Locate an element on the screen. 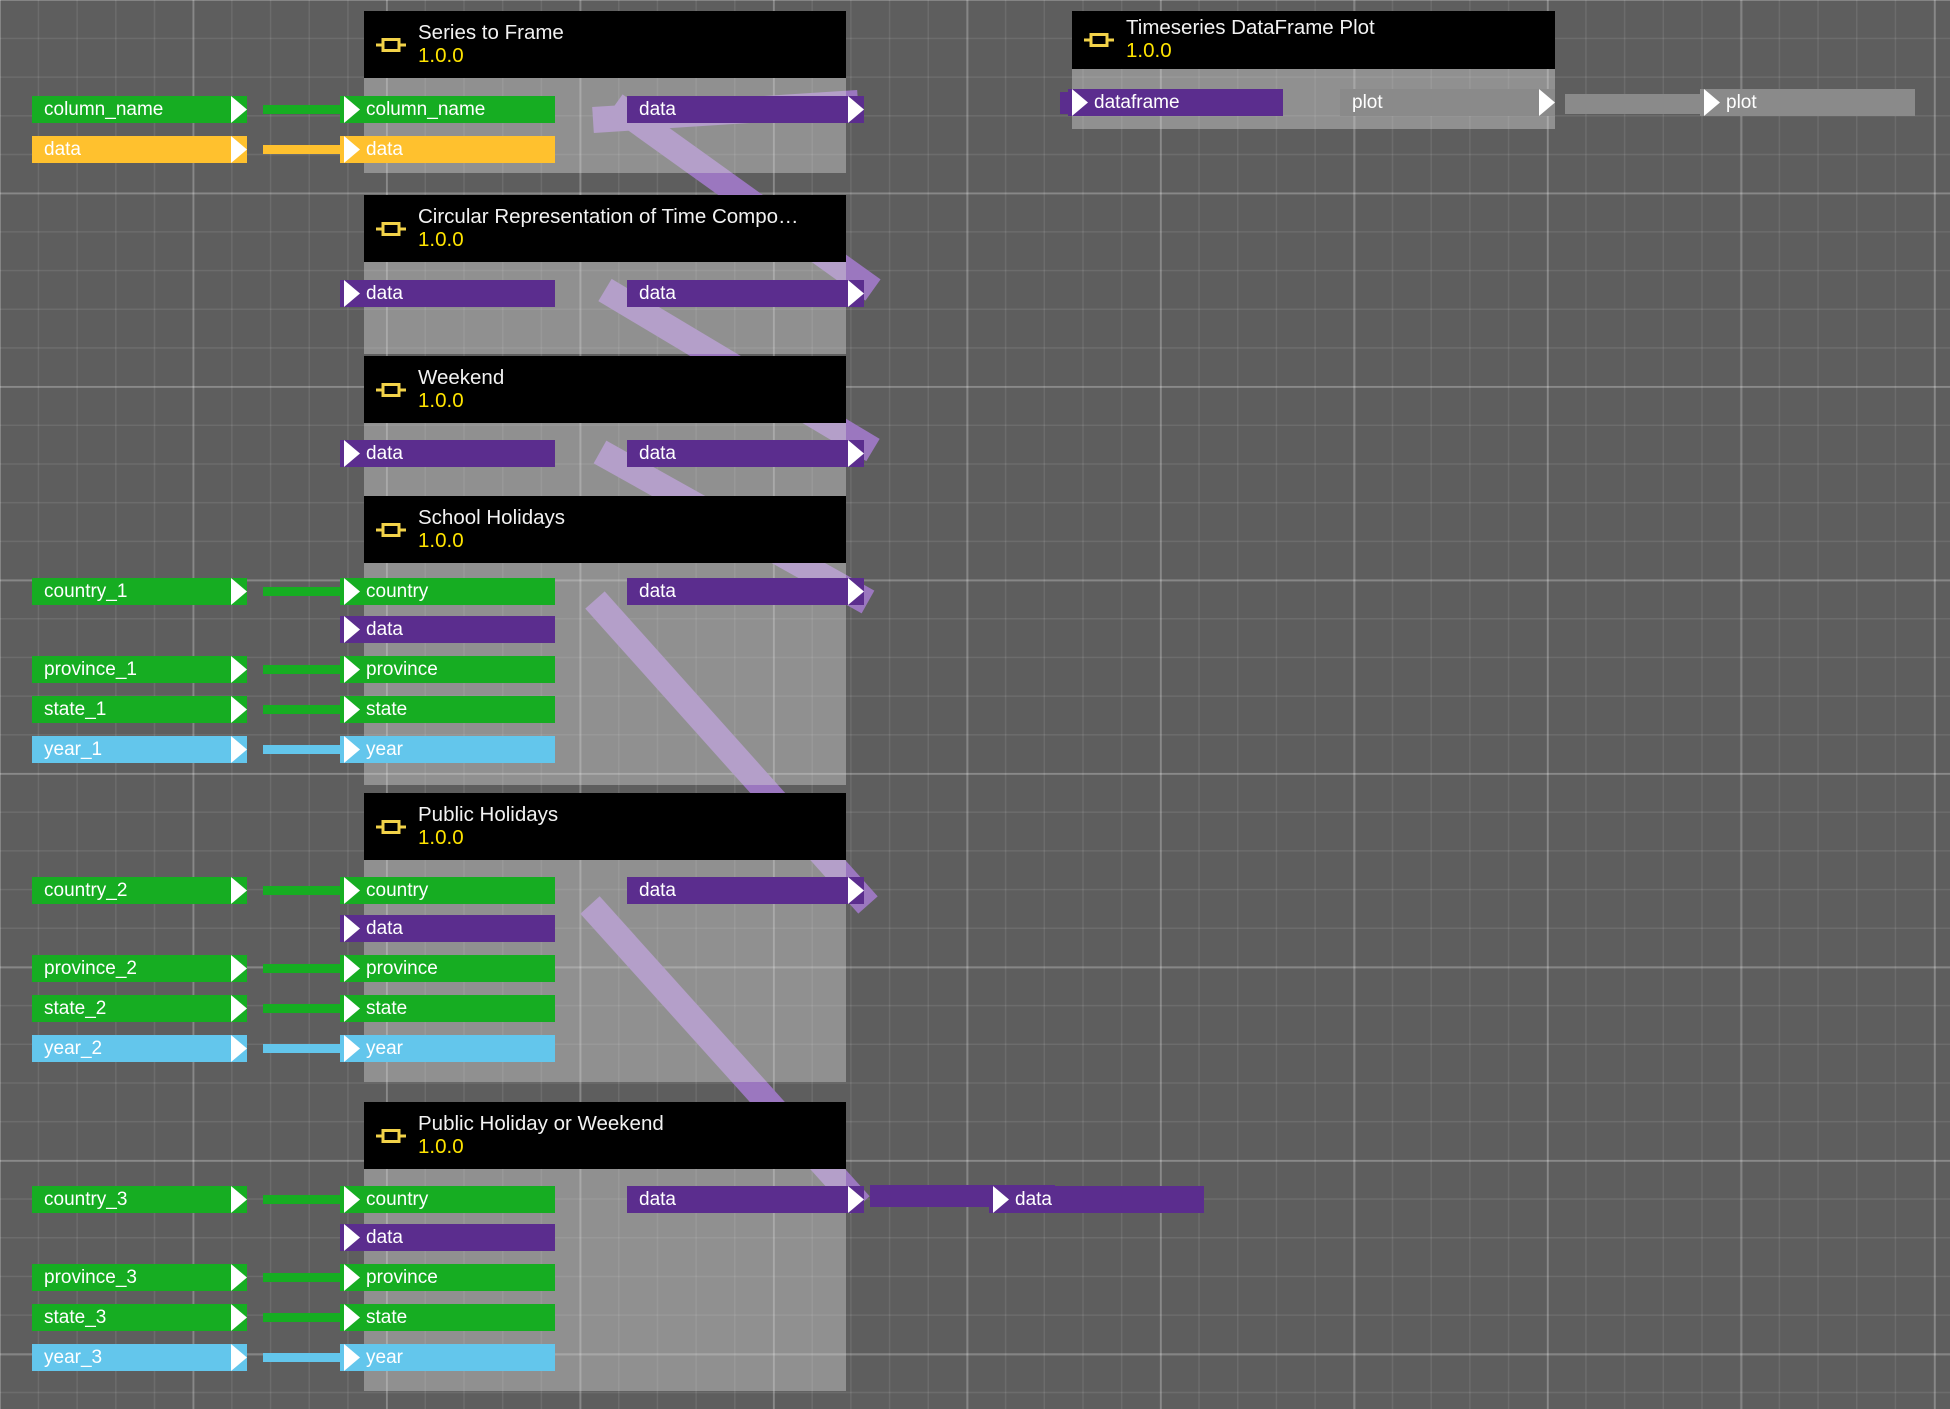 The height and width of the screenshot is (1409, 1950). node-input-port-weekend-data: data is located at coordinates (447, 453).